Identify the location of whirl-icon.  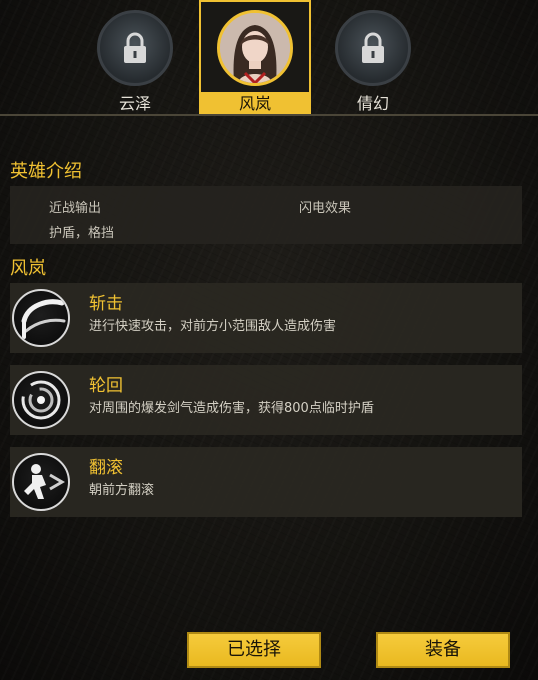
(41, 400).